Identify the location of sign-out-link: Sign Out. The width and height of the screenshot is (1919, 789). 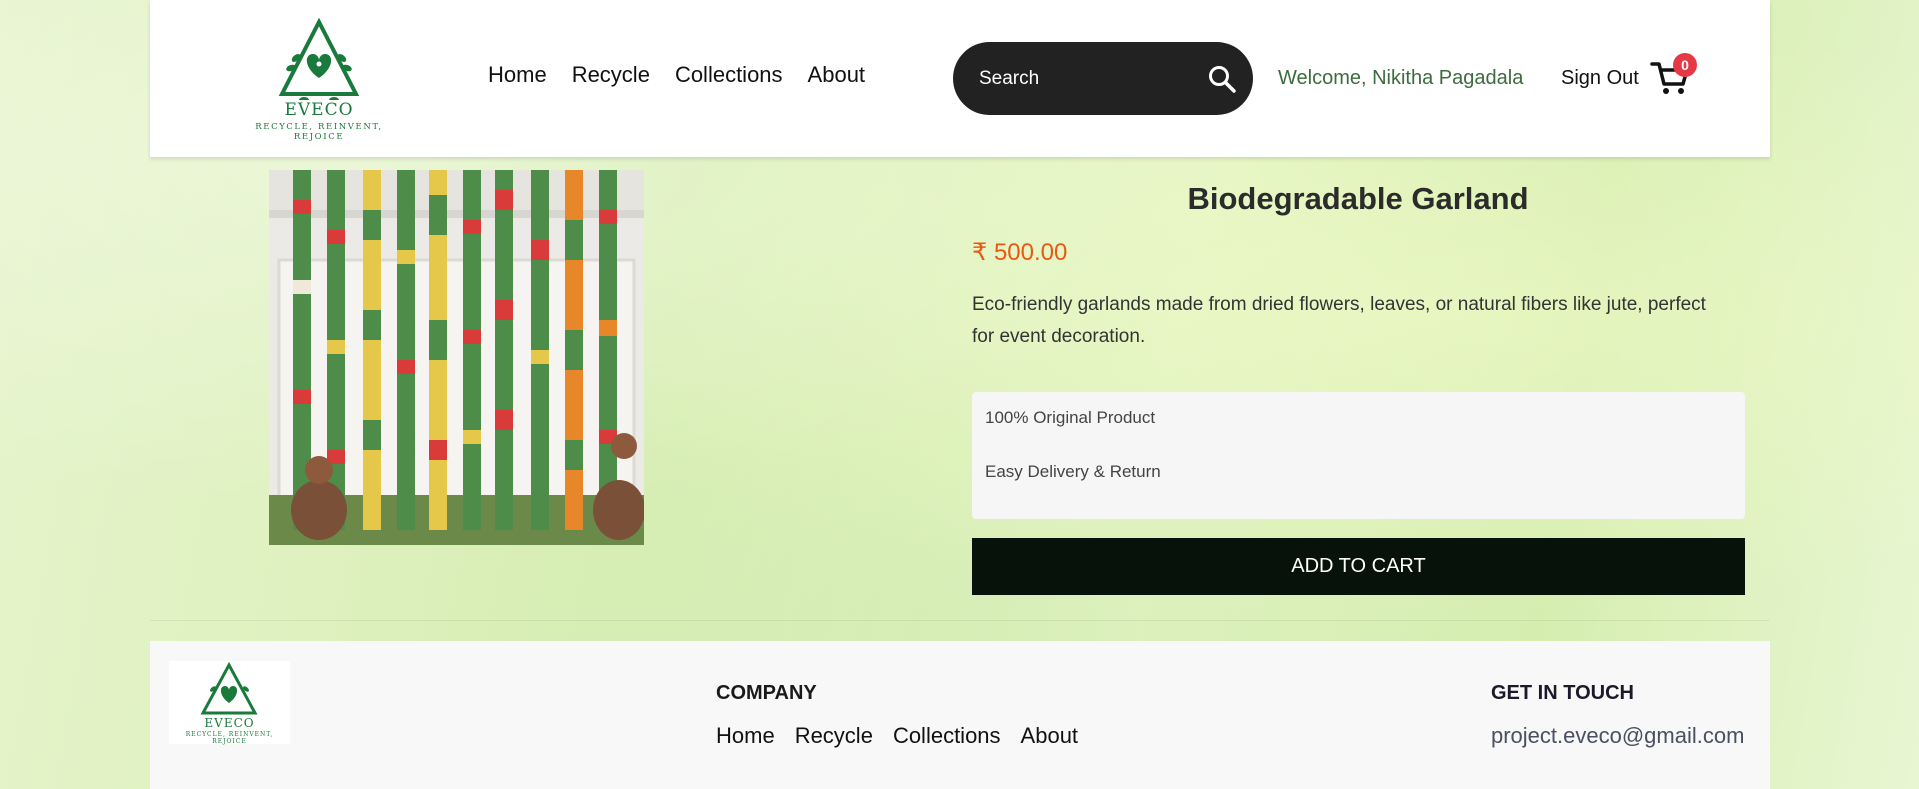
(1600, 78).